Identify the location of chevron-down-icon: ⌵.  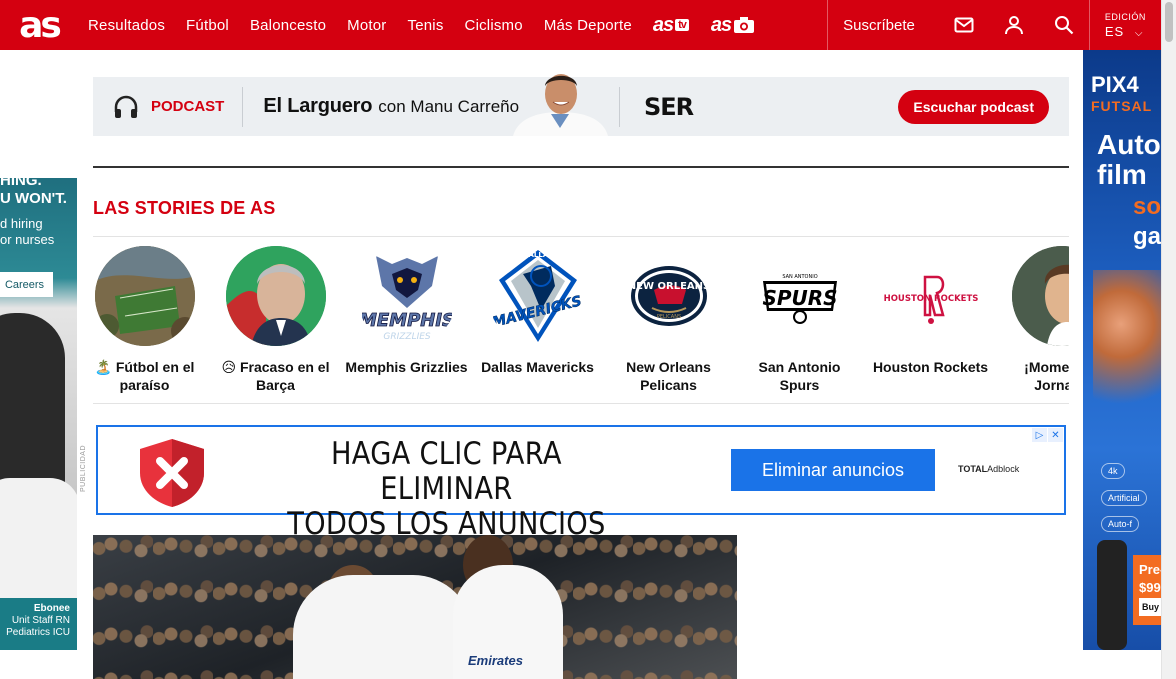
(1139, 33).